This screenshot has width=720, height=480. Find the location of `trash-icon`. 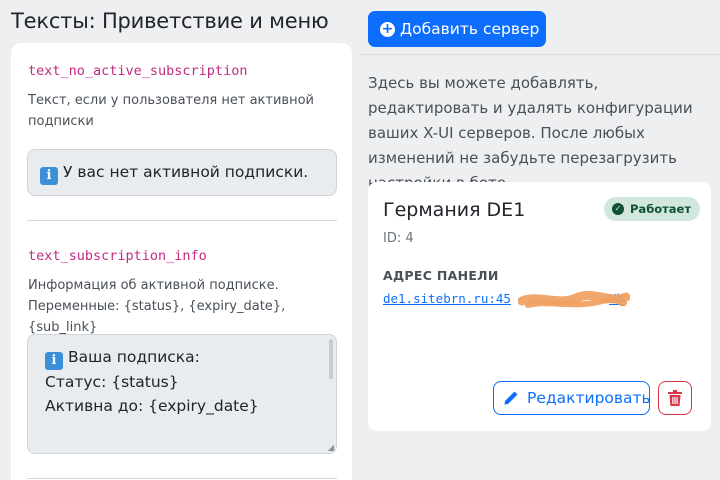

trash-icon is located at coordinates (675, 398).